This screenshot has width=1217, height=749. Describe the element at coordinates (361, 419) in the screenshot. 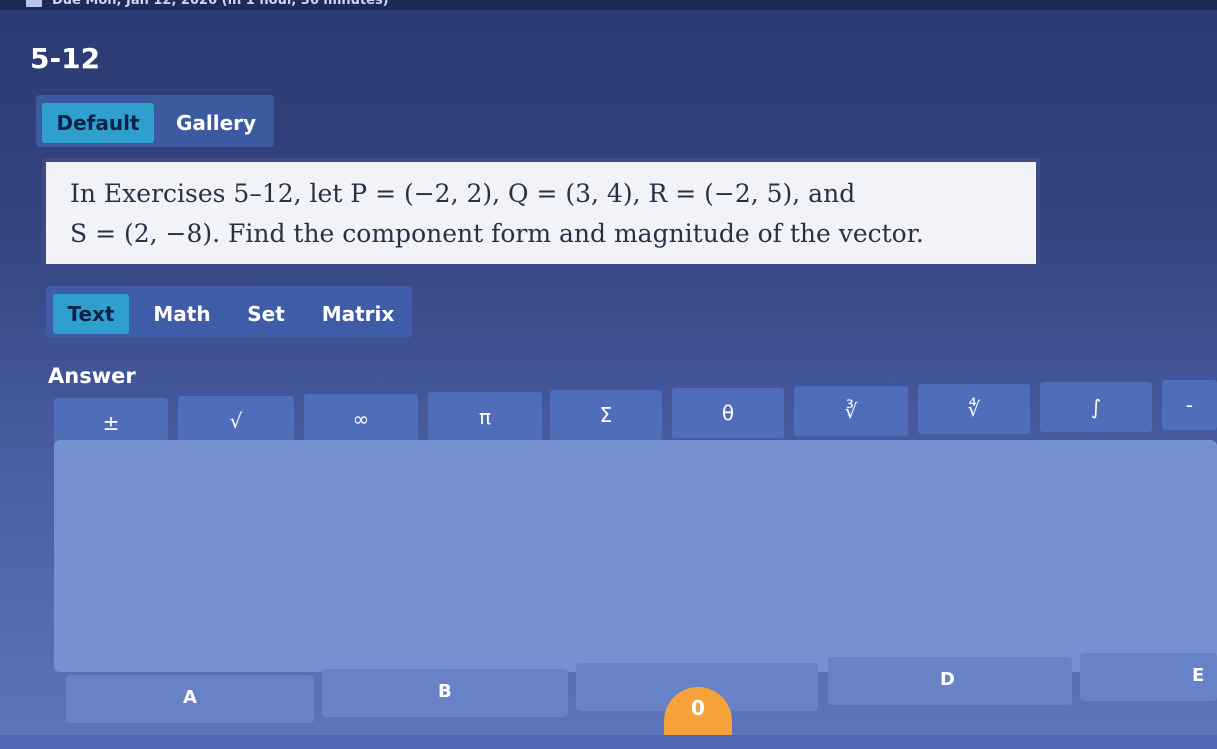

I see `infinity-button: ∞` at that location.